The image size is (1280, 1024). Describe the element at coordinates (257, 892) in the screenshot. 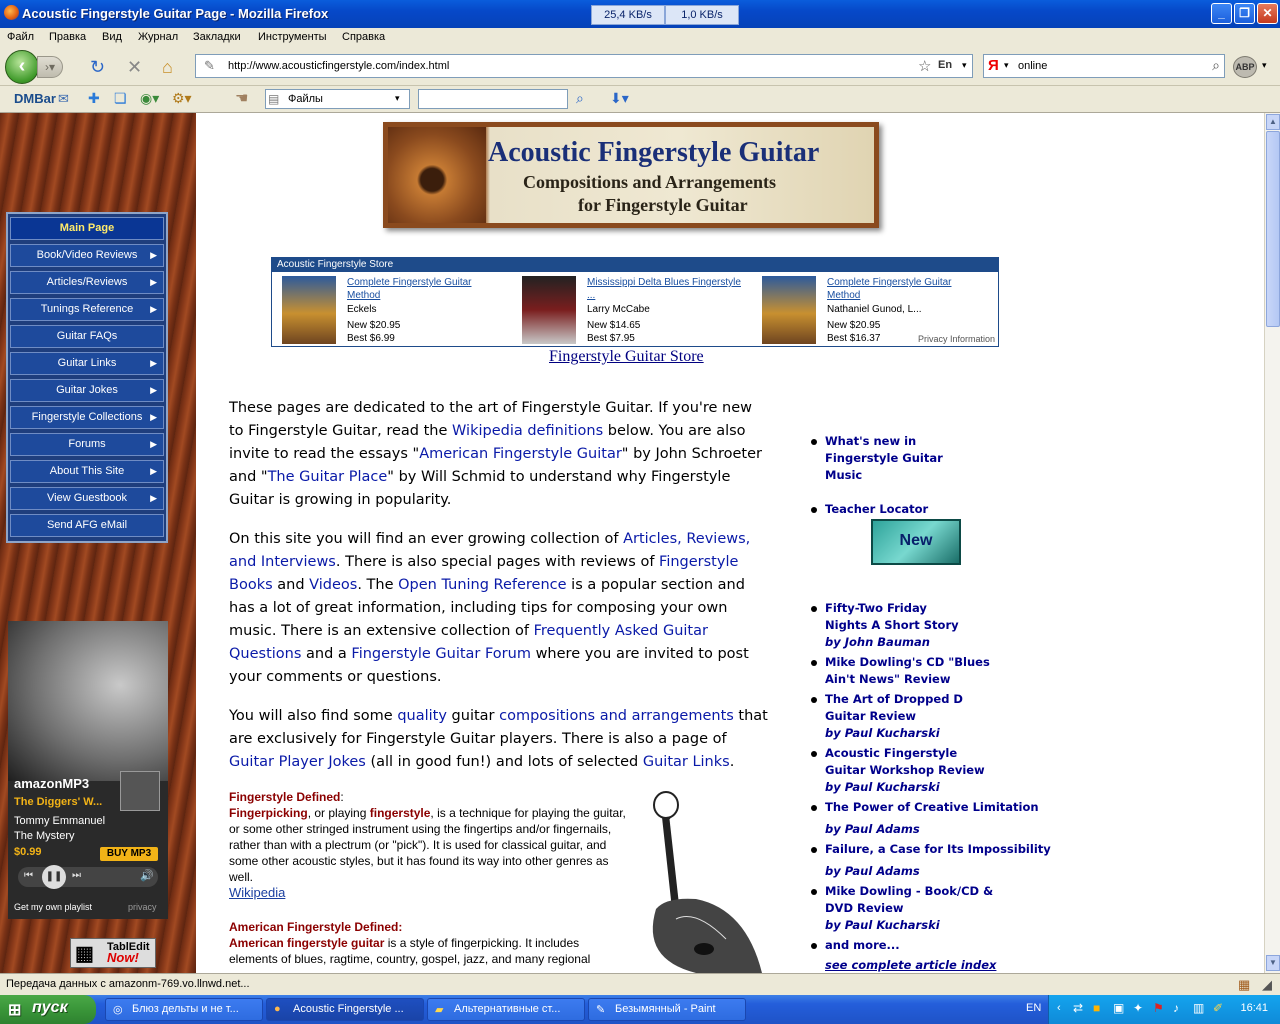

I see `wikipedia-link: Wikipedia` at that location.